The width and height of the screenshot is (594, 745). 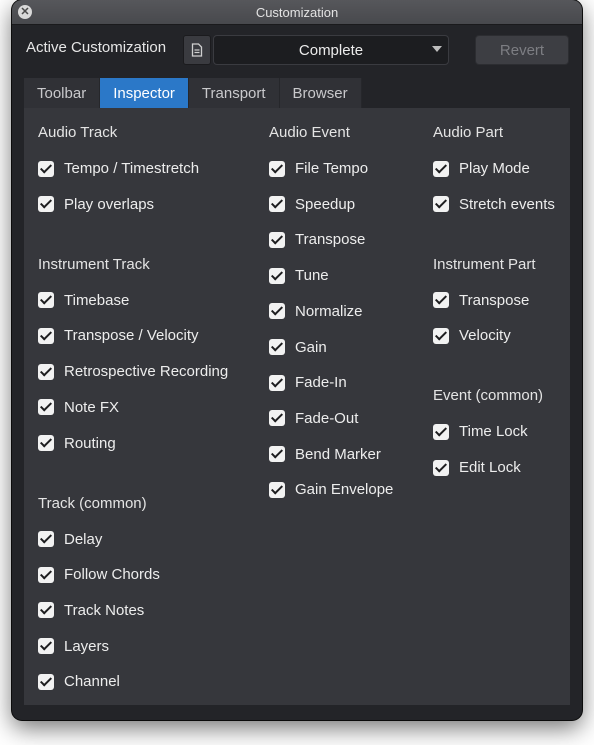 What do you see at coordinates (485, 336) in the screenshot?
I see `option-label: Velocity` at bounding box center [485, 336].